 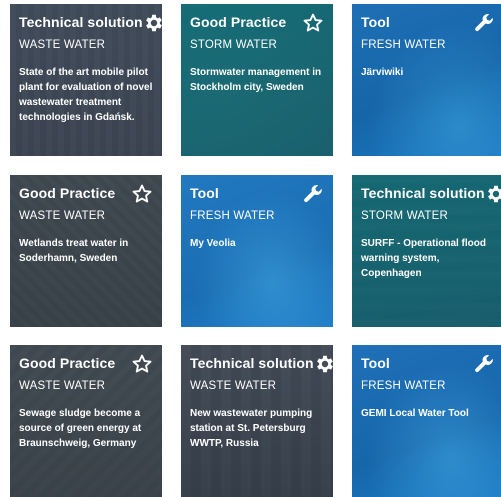 I want to click on card-description: Järviwiki, so click(x=382, y=72).